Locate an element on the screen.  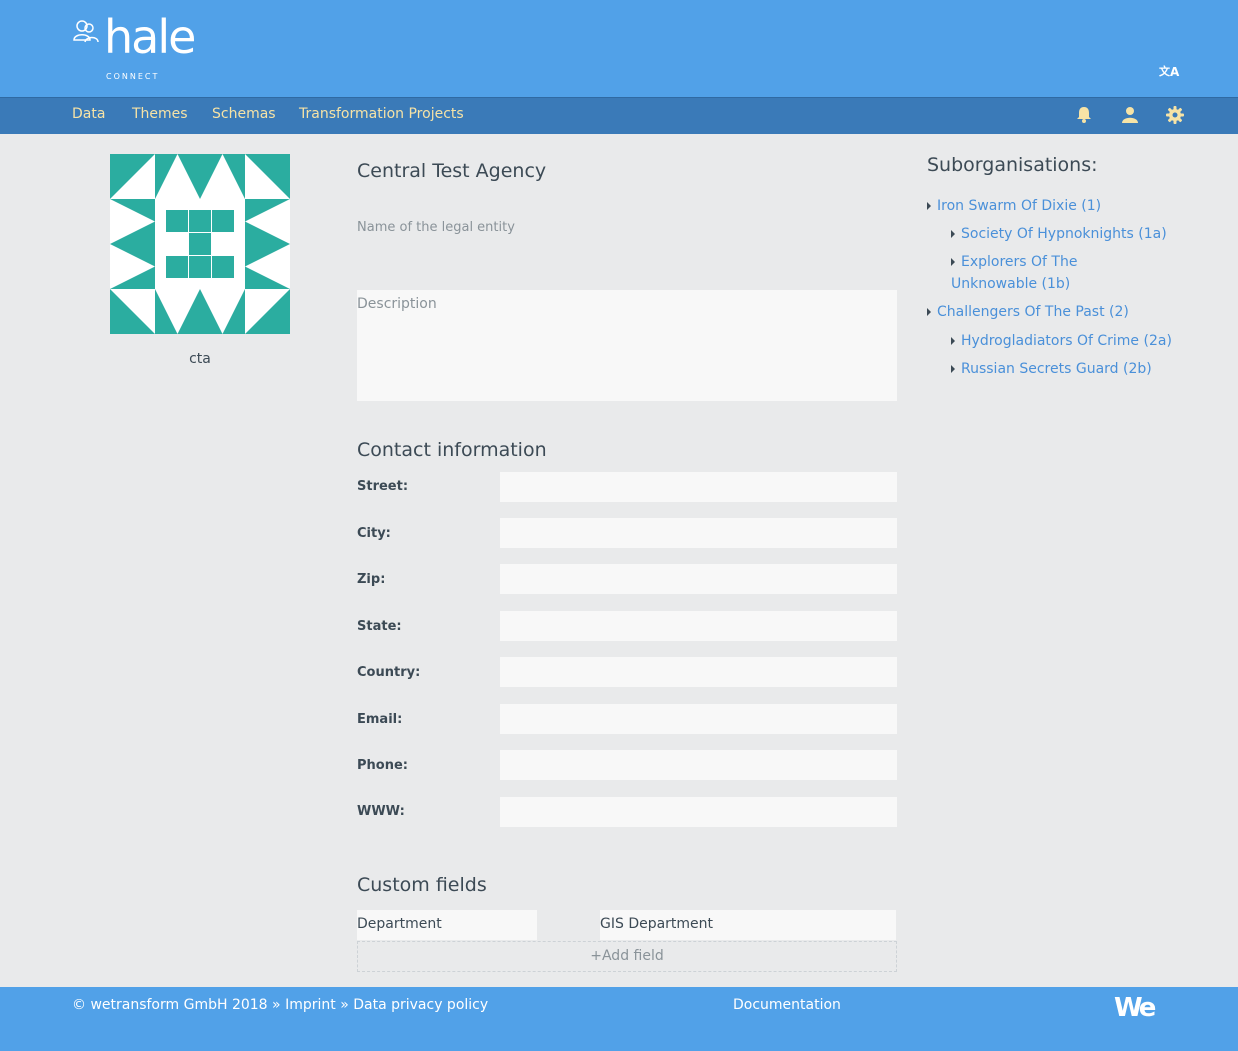
users-logo-icon is located at coordinates (86, 31).